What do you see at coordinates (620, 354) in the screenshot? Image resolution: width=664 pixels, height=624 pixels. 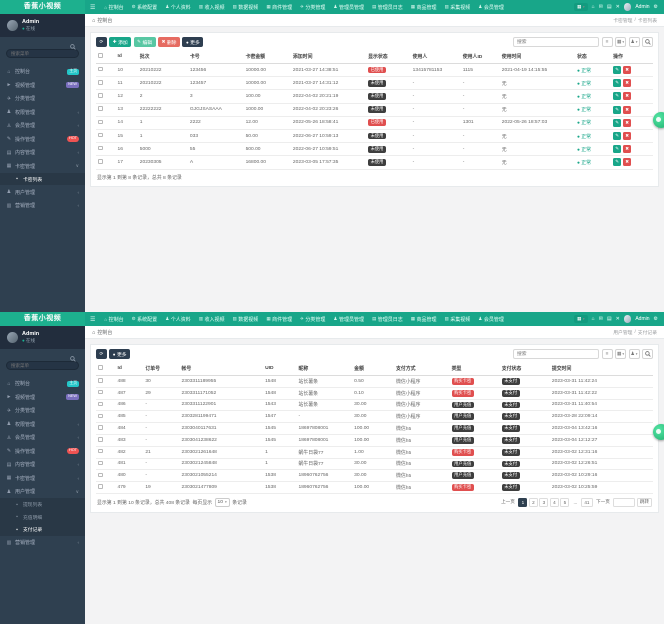 I see `view-toggle-icon: ▦ ▾` at bounding box center [620, 354].